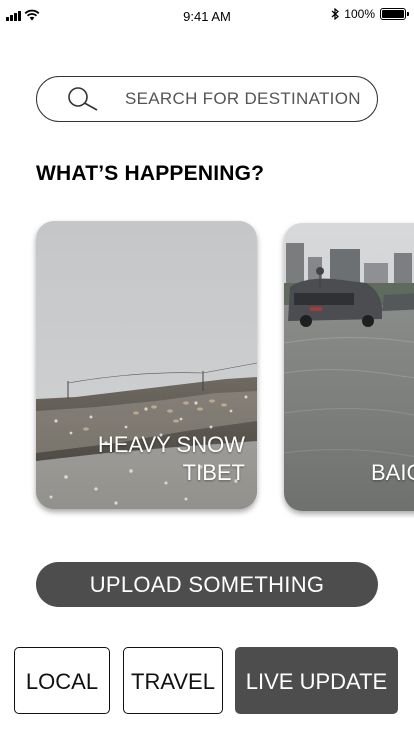  What do you see at coordinates (349, 367) in the screenshot?
I see `news-card: BAIC` at bounding box center [349, 367].